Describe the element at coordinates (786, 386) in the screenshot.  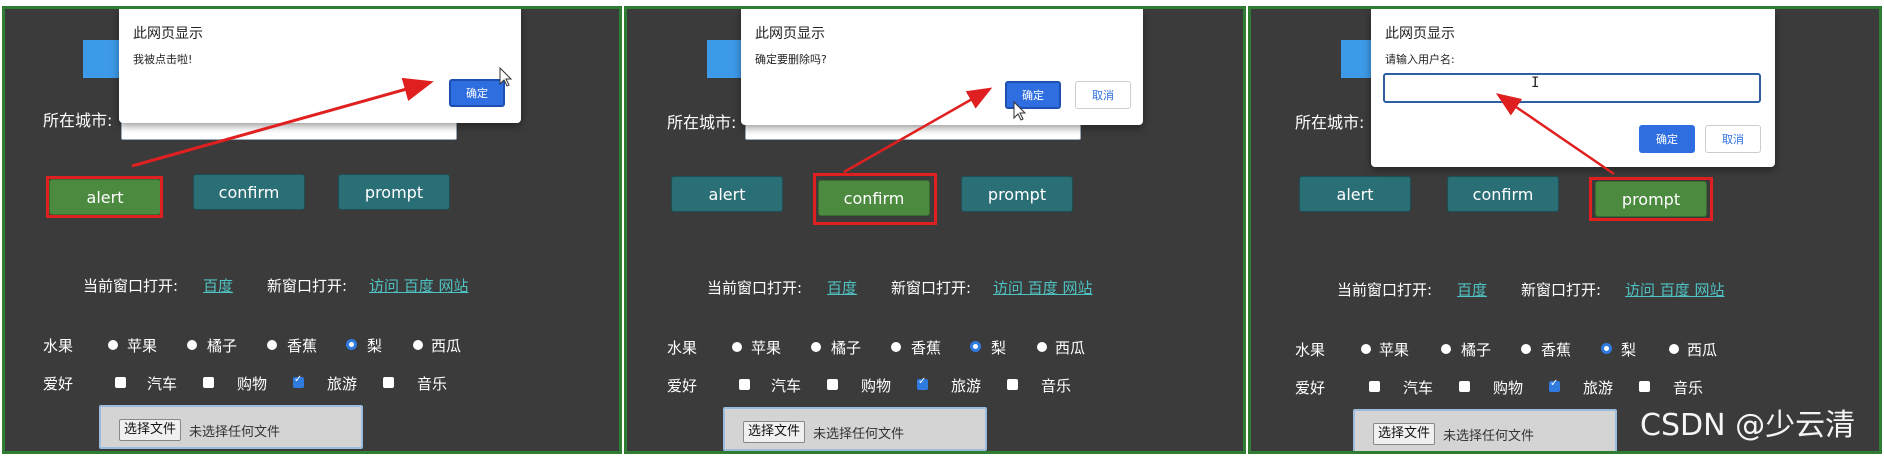
I see `checkbox-car-label: 汽车` at that location.